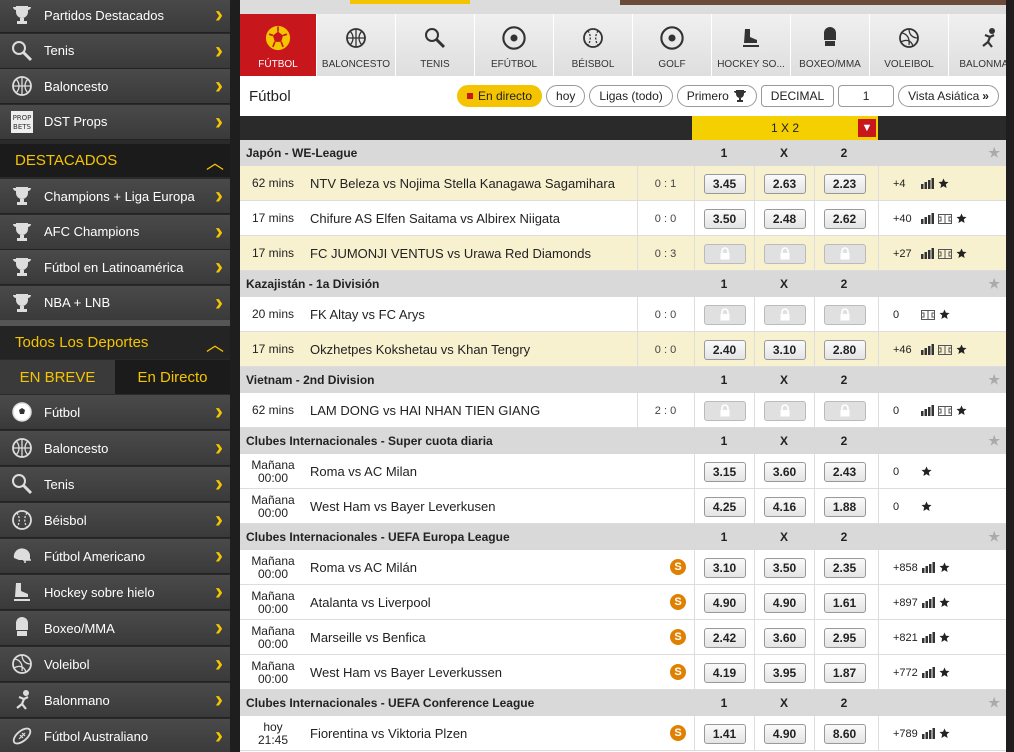 Image resolution: width=1014 pixels, height=752 pixels. I want to click on odds-button: 2.95, so click(844, 637).